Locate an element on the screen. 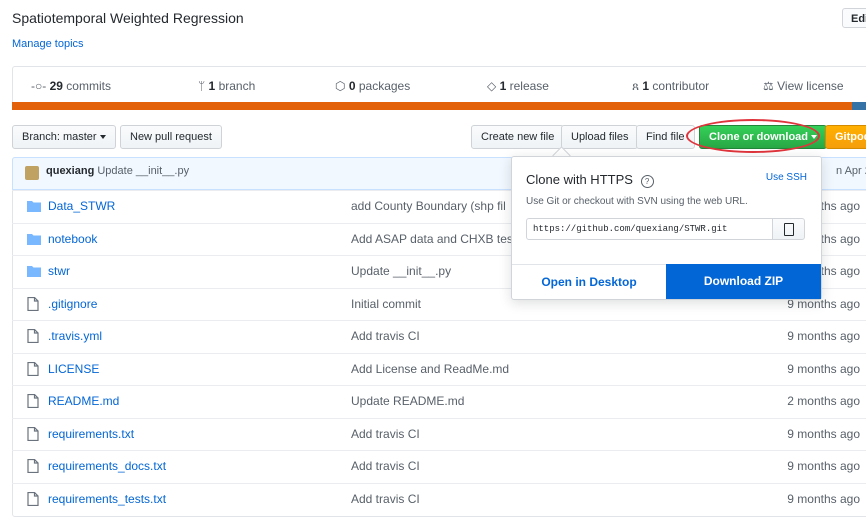 This screenshot has width=866, height=517. file-name-link: requirements_docs.txt is located at coordinates (107, 466).